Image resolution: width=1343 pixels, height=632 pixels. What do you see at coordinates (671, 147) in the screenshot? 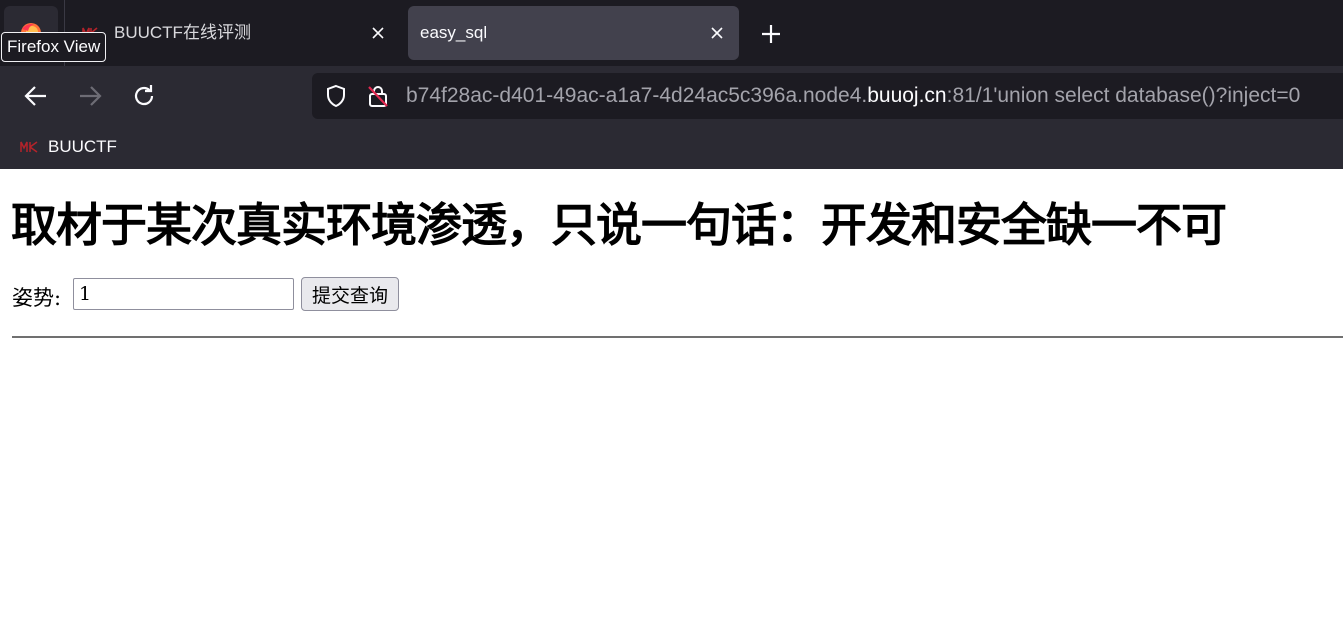
I see `bookmarks-toolbar: BUUCTF` at bounding box center [671, 147].